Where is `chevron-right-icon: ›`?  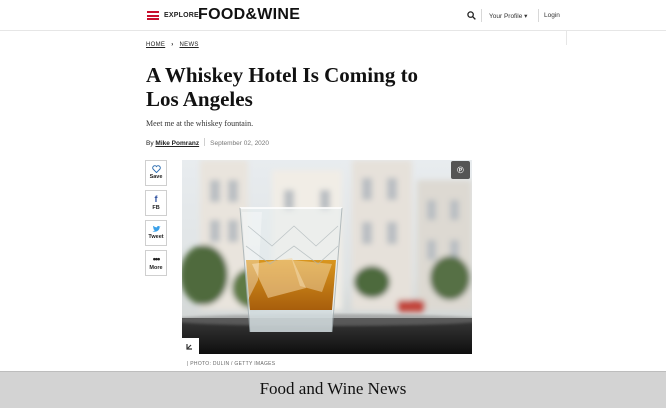
chevron-right-icon: › is located at coordinates (172, 45).